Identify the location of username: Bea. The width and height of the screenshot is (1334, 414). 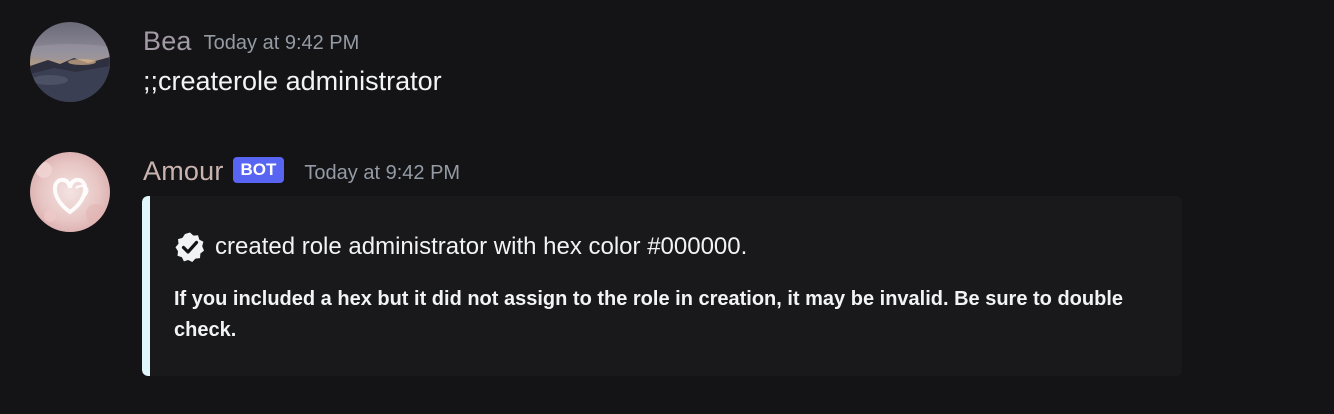
(167, 41).